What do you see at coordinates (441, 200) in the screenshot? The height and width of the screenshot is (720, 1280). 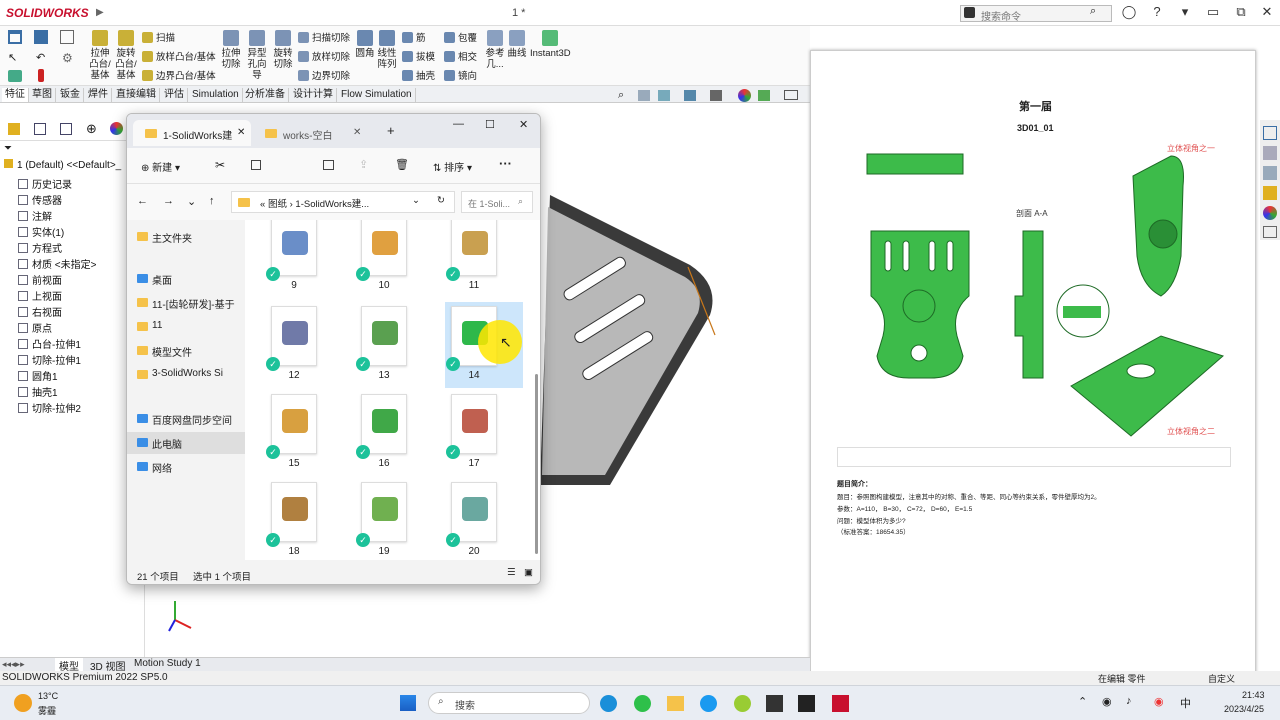 I see `refresh-icon: ↻` at bounding box center [441, 200].